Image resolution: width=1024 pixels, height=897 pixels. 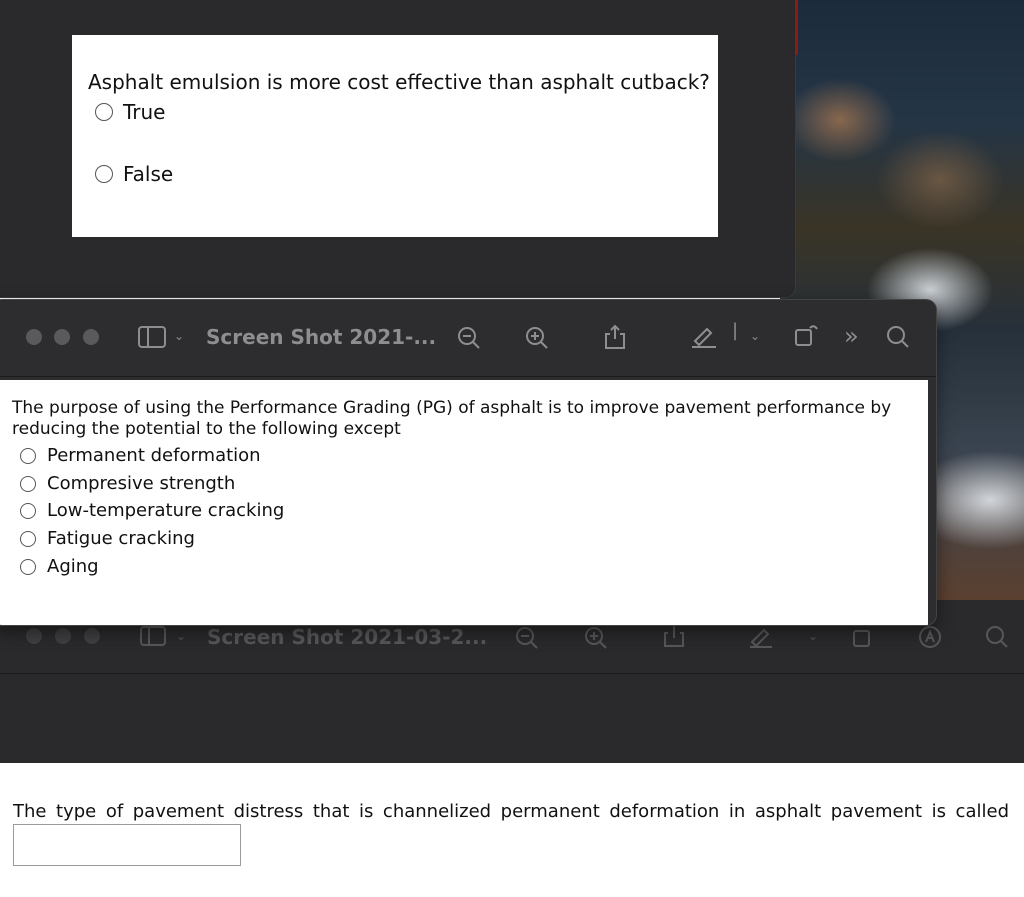 What do you see at coordinates (144, 112) in the screenshot?
I see `option-label: True` at bounding box center [144, 112].